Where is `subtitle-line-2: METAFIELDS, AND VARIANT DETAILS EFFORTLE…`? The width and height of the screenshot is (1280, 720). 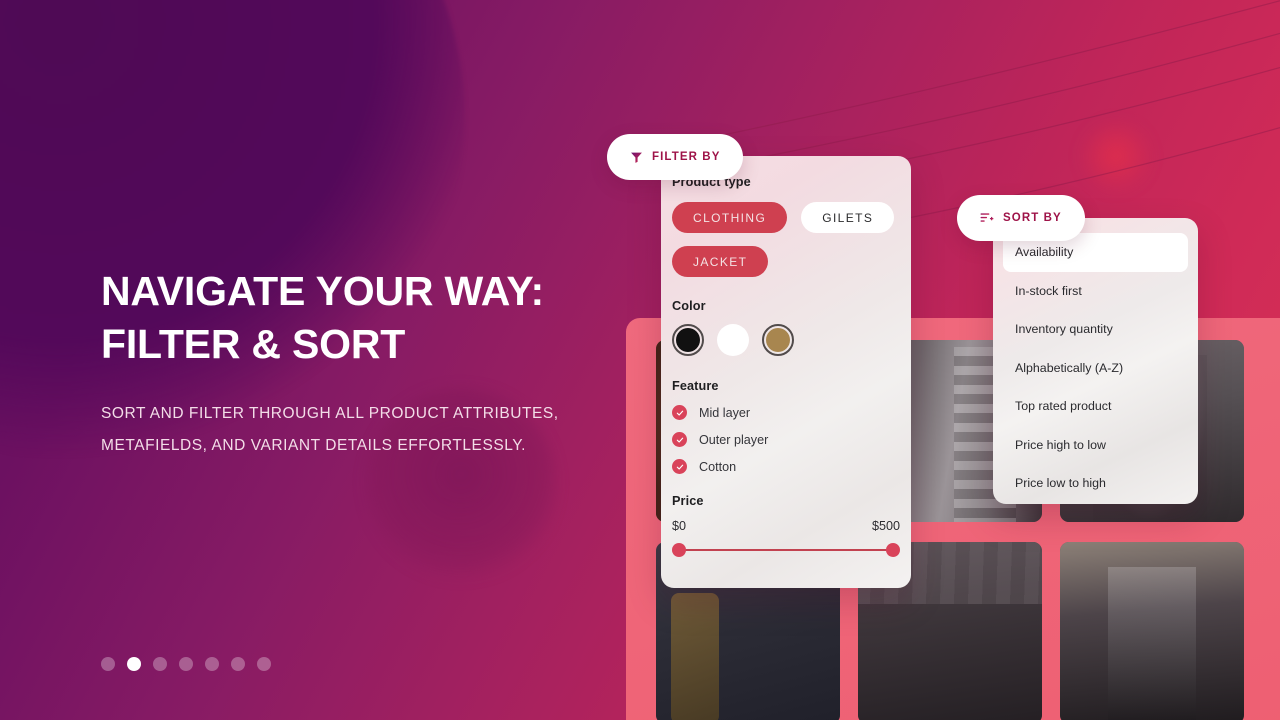 subtitle-line-2: METAFIELDS, AND VARIANT DETAILS EFFORTLE… is located at coordinates (313, 445).